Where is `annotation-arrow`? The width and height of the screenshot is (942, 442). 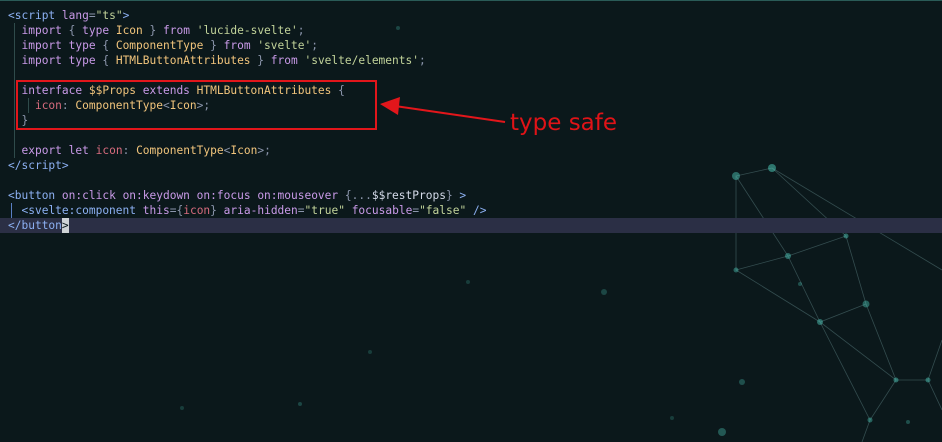
annotation-arrow is located at coordinates (443, 110).